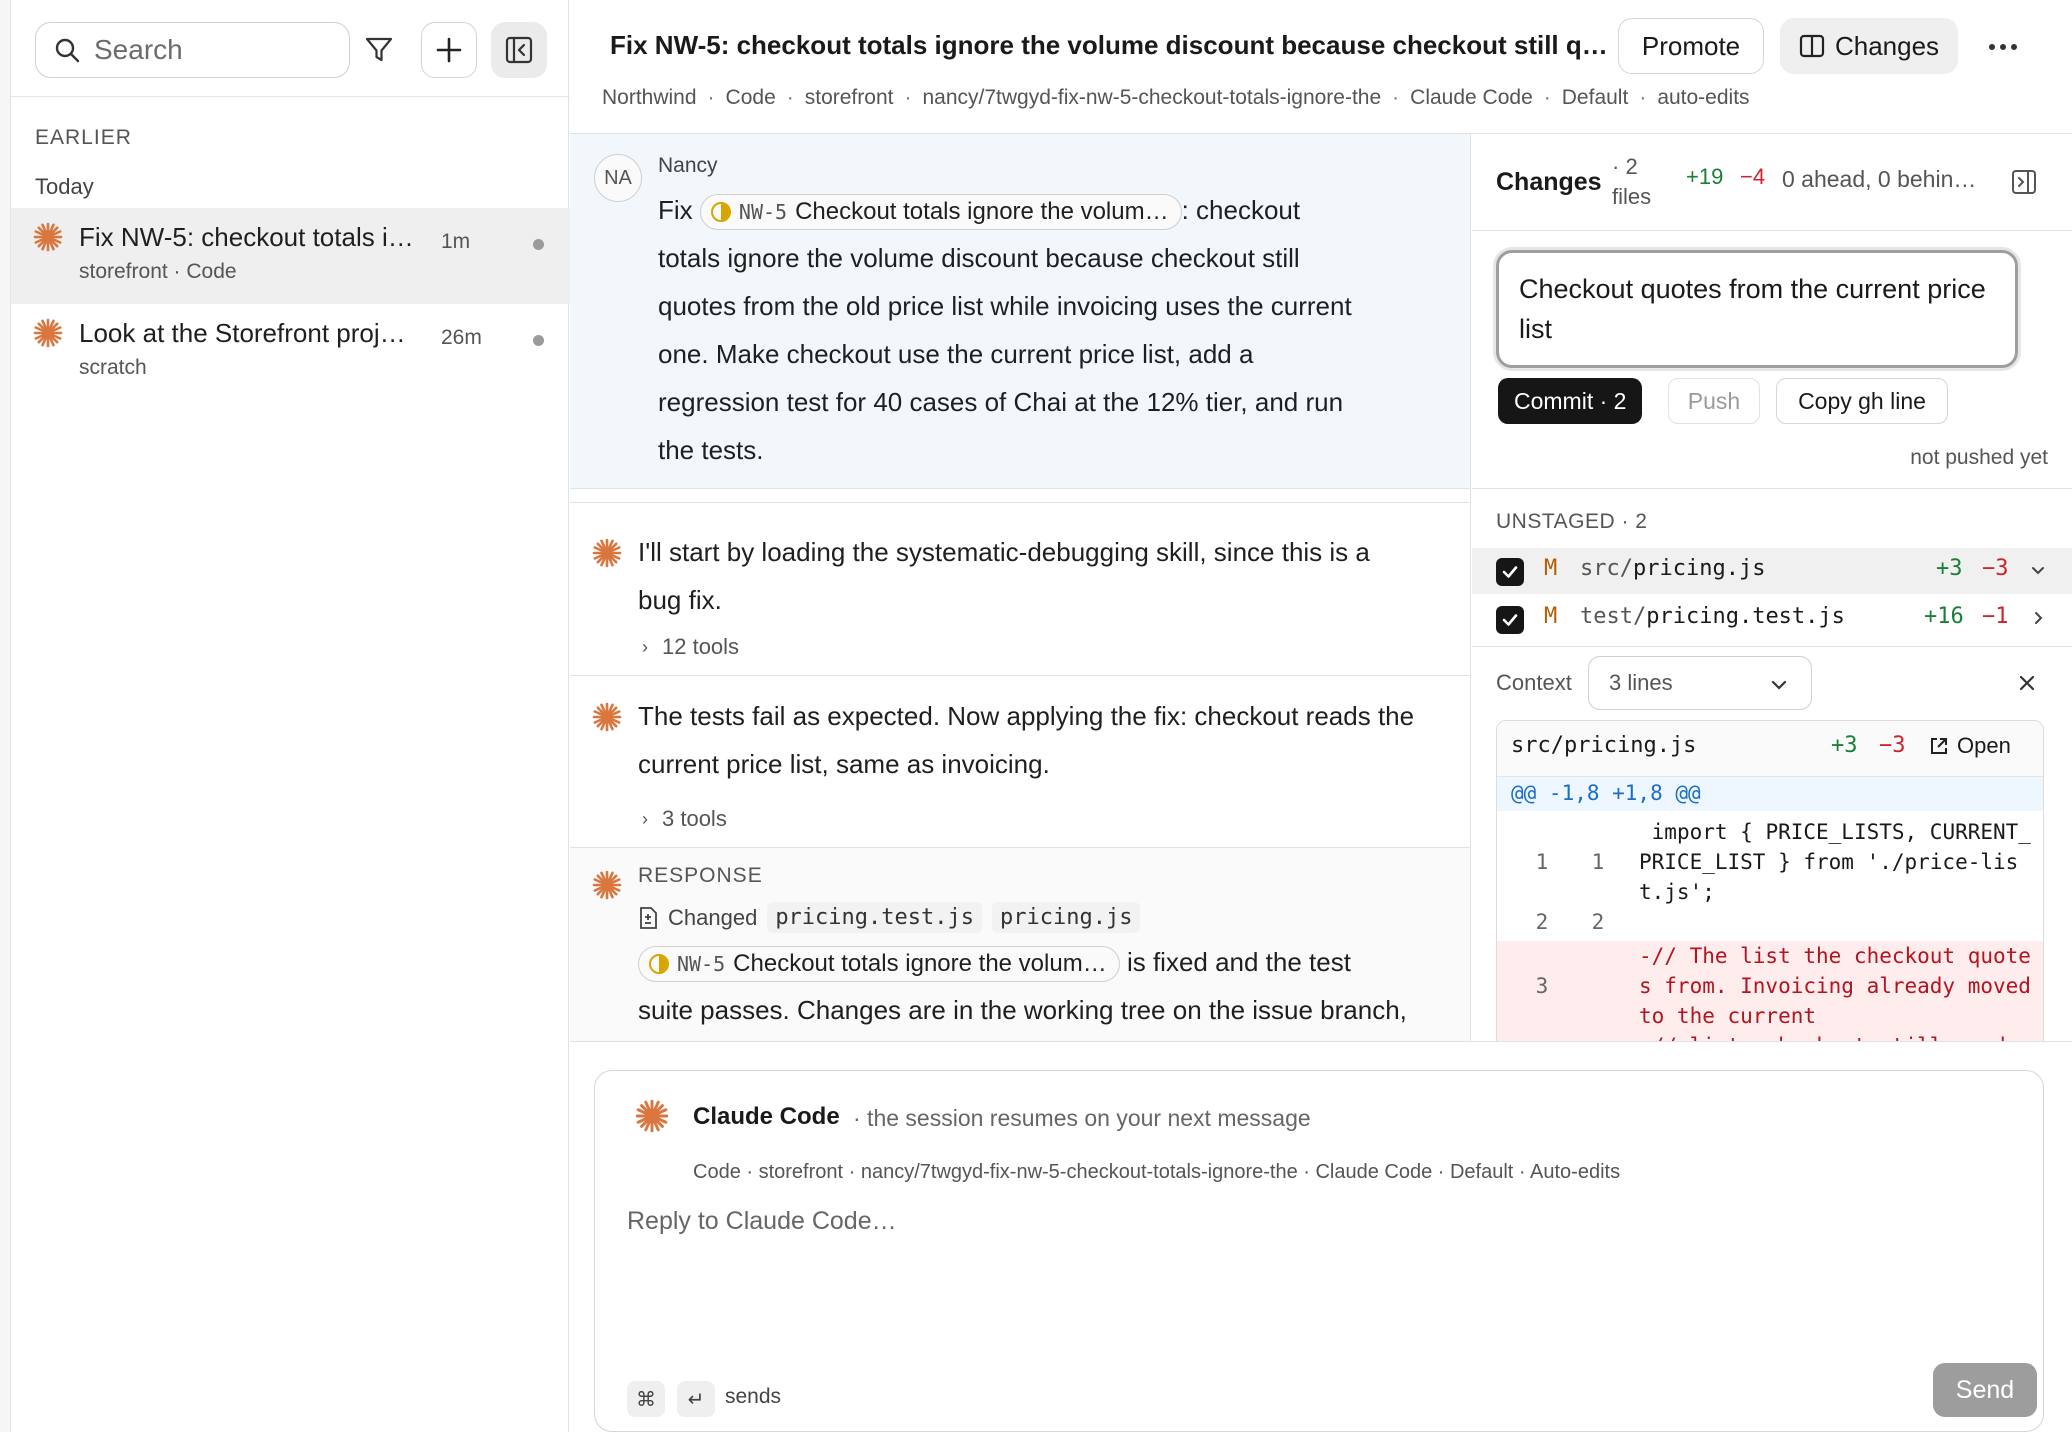 This screenshot has height=1432, width=2072. I want to click on message-text-segment: is fixed and the test, so click(1238, 962).